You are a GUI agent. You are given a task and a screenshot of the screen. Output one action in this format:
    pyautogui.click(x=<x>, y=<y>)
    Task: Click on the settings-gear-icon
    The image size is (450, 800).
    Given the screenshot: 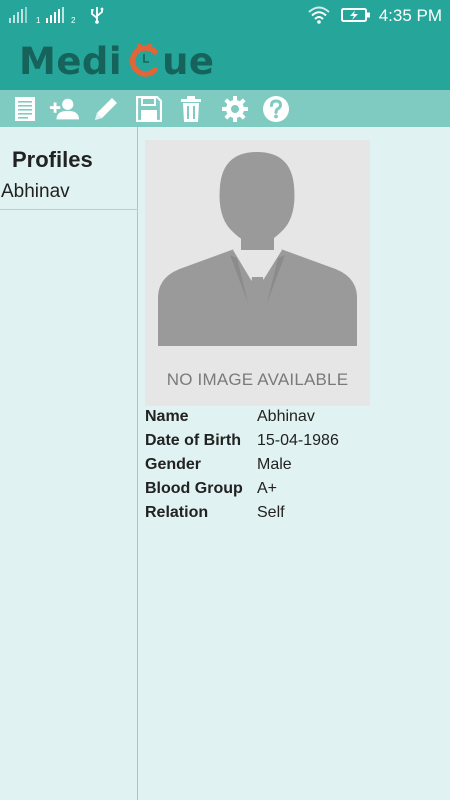 What is the action you would take?
    pyautogui.click(x=235, y=109)
    